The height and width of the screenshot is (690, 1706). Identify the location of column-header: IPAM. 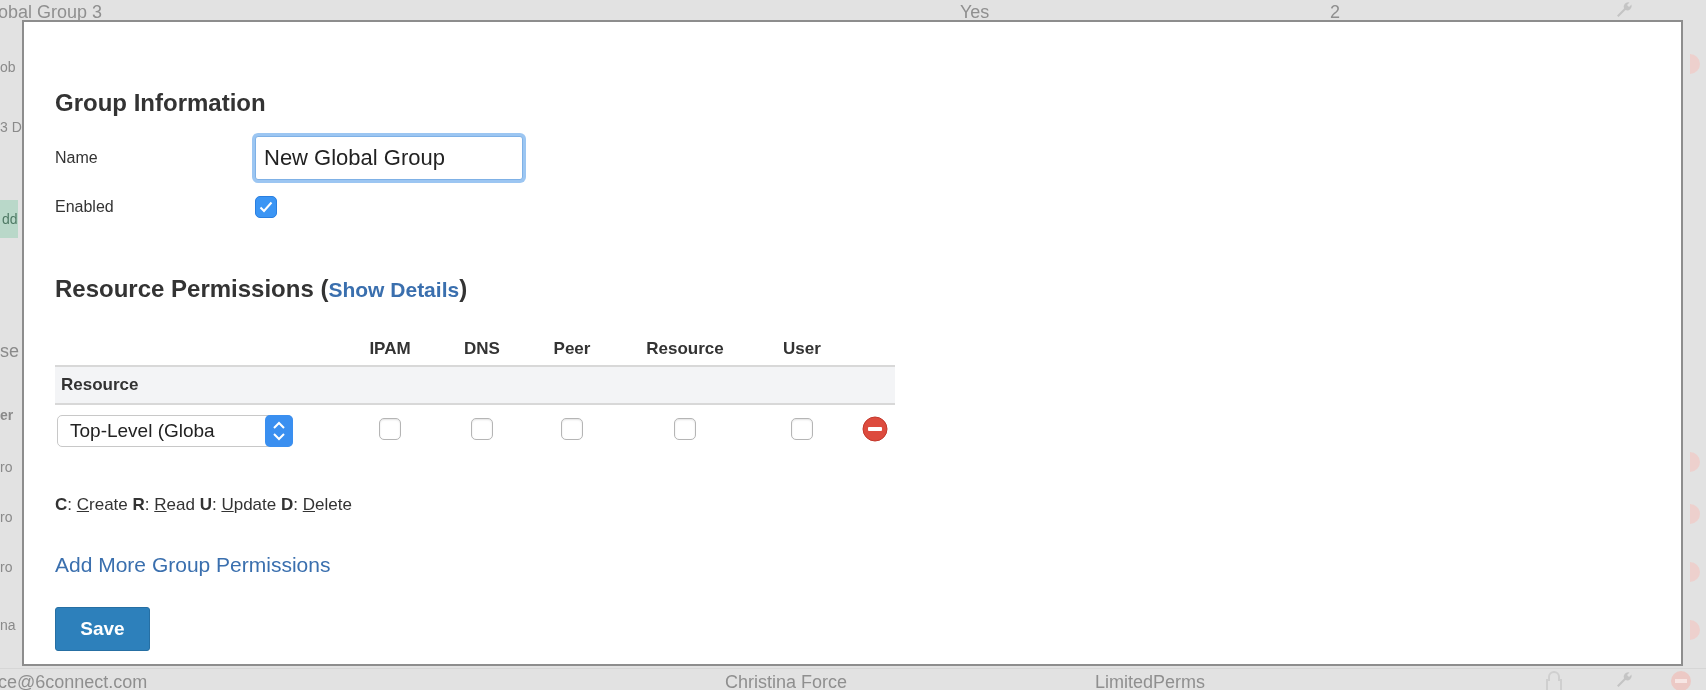
(390, 350).